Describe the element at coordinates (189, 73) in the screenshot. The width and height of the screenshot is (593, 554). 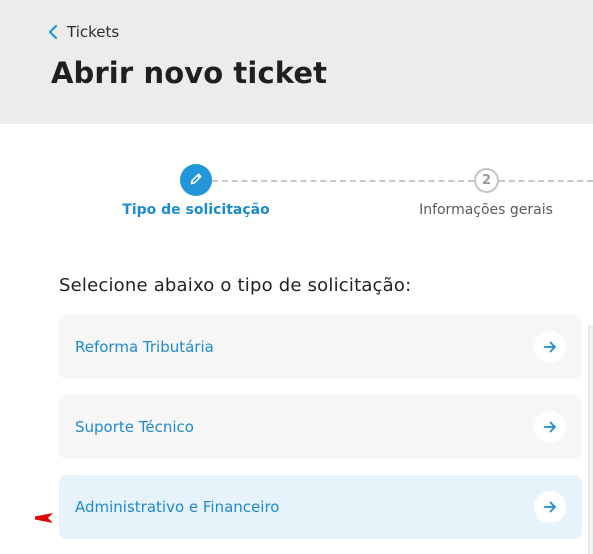
I see `page-title: Abrir novo ticket` at that location.